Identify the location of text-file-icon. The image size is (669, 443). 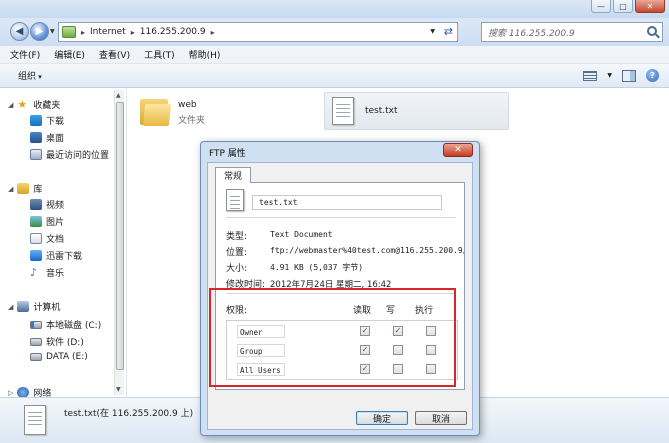
(235, 200).